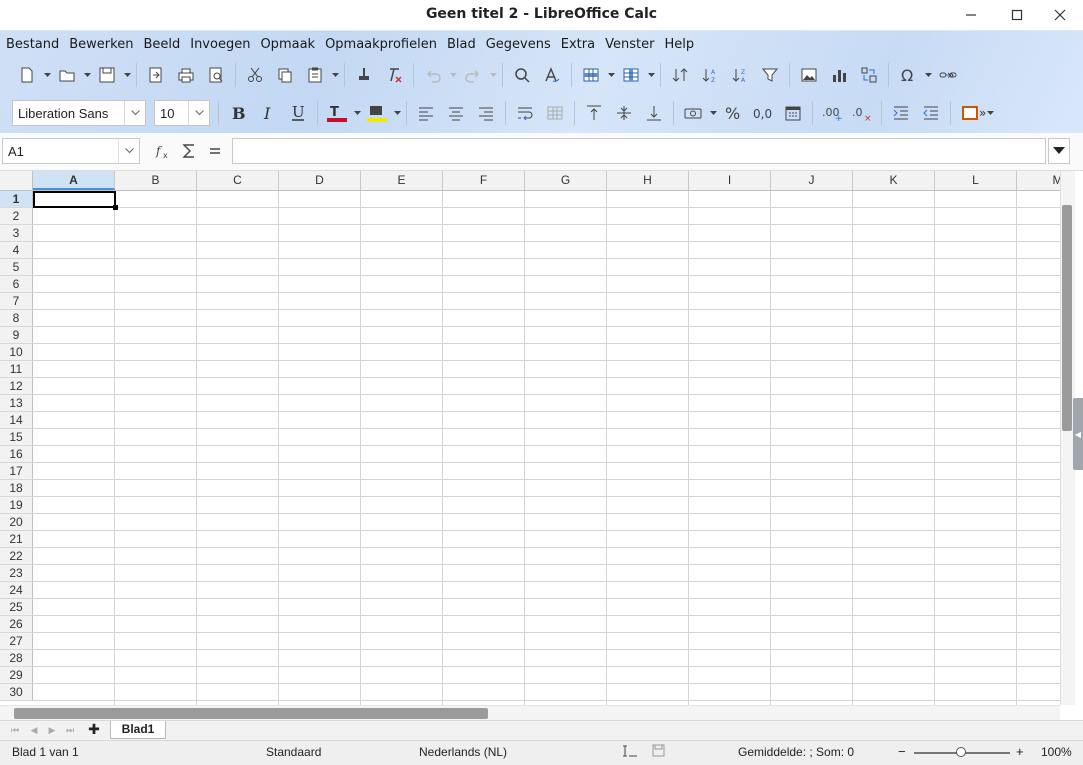  What do you see at coordinates (377, 113) in the screenshot?
I see `highlight-color-button` at bounding box center [377, 113].